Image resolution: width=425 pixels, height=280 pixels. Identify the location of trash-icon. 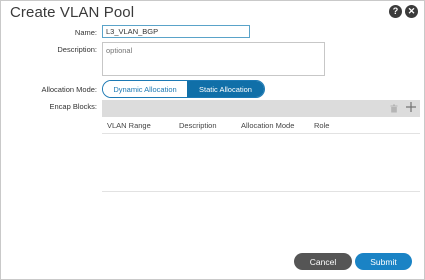
(394, 110).